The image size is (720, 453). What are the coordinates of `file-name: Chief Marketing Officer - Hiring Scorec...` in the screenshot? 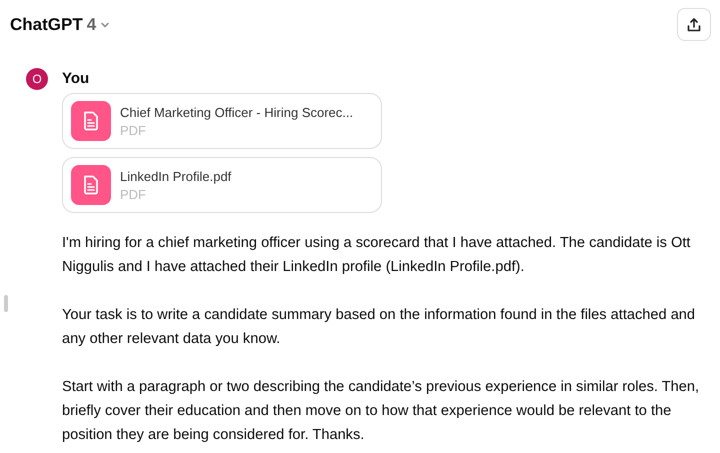 It's located at (237, 112).